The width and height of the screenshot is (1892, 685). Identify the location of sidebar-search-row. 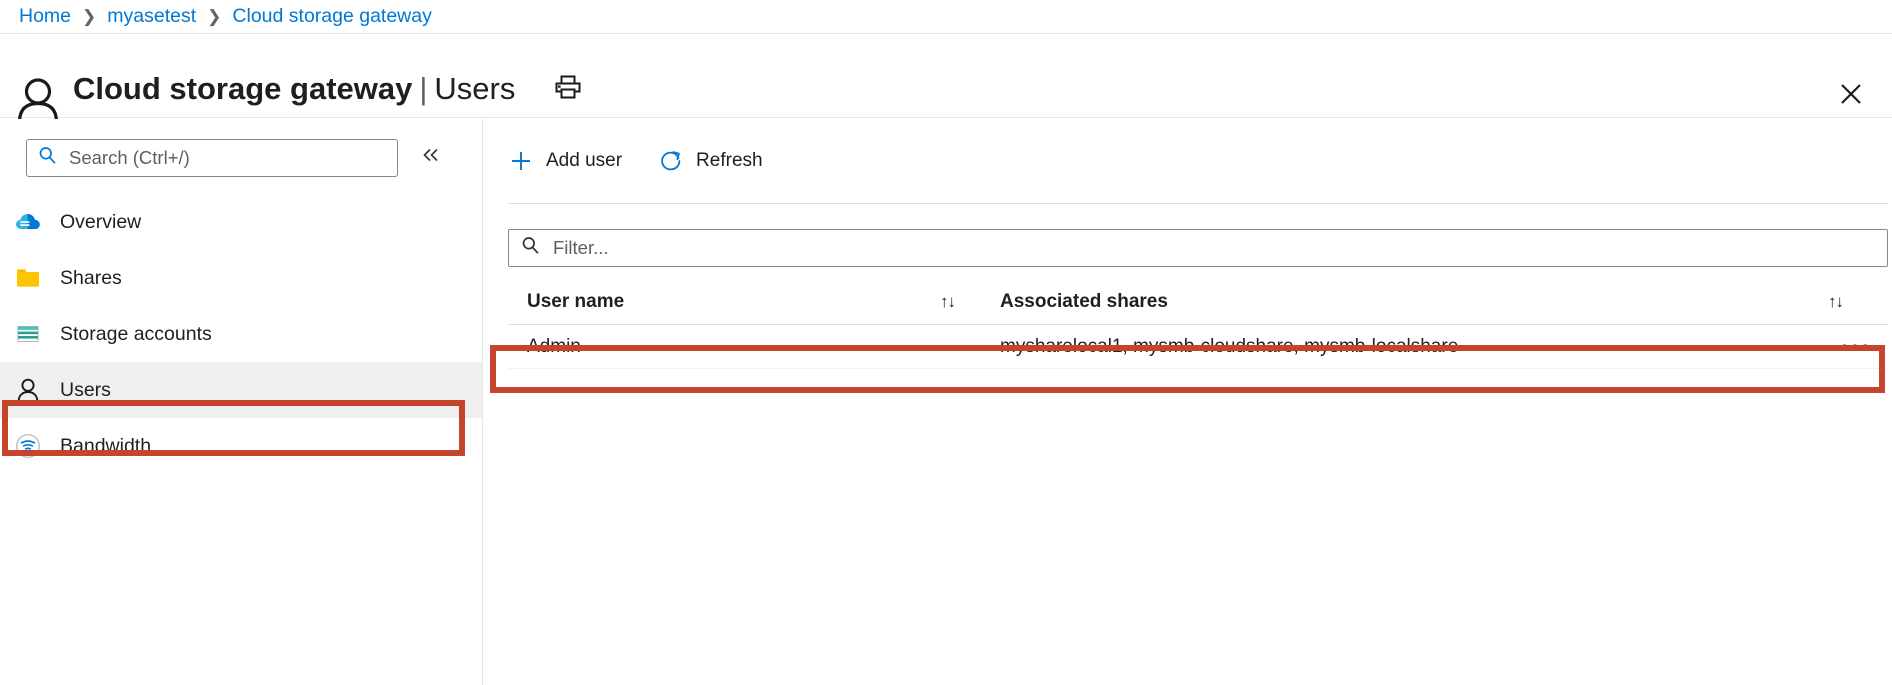
(241, 148).